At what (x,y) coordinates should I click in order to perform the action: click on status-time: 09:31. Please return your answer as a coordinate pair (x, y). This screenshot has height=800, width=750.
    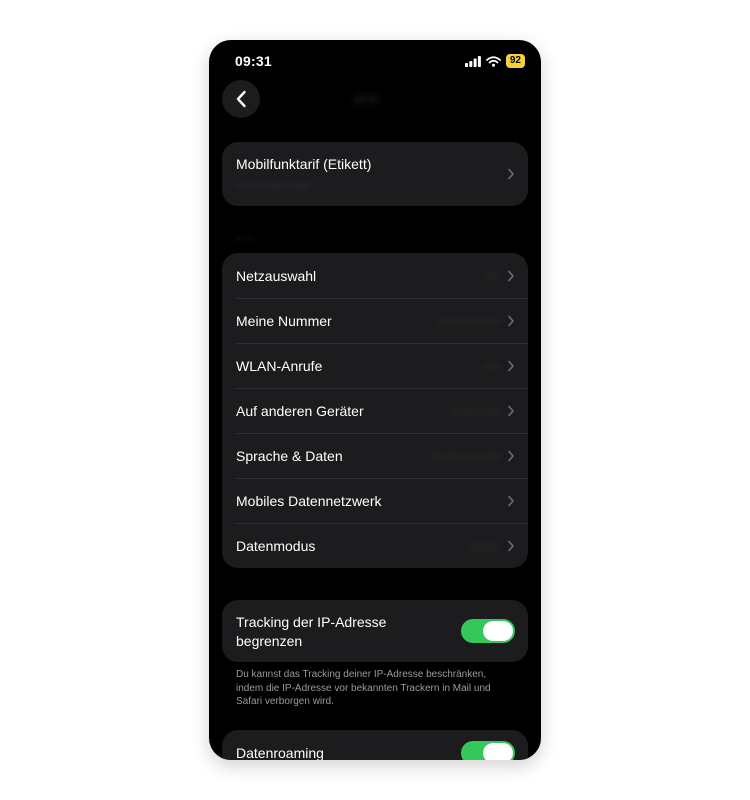
    Looking at the image, I should click on (253, 61).